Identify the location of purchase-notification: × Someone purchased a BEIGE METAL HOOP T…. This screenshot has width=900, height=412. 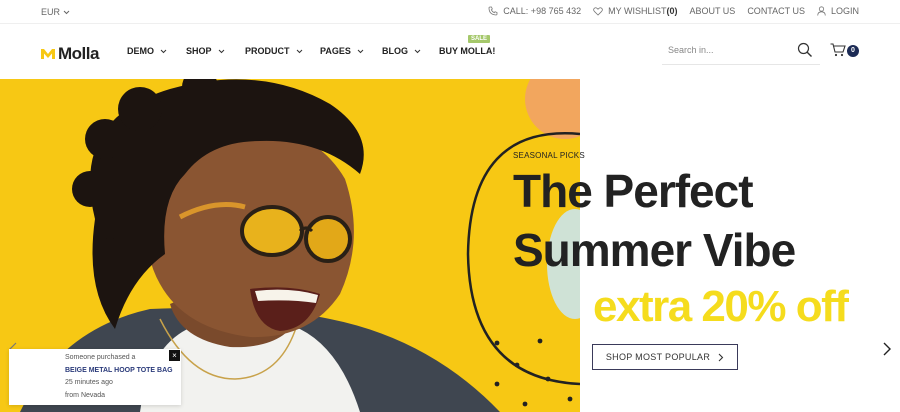
(95, 377).